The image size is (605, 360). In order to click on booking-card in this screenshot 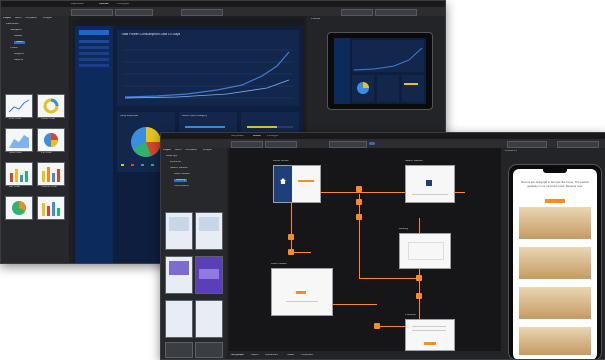, I will do `click(425, 251)`.